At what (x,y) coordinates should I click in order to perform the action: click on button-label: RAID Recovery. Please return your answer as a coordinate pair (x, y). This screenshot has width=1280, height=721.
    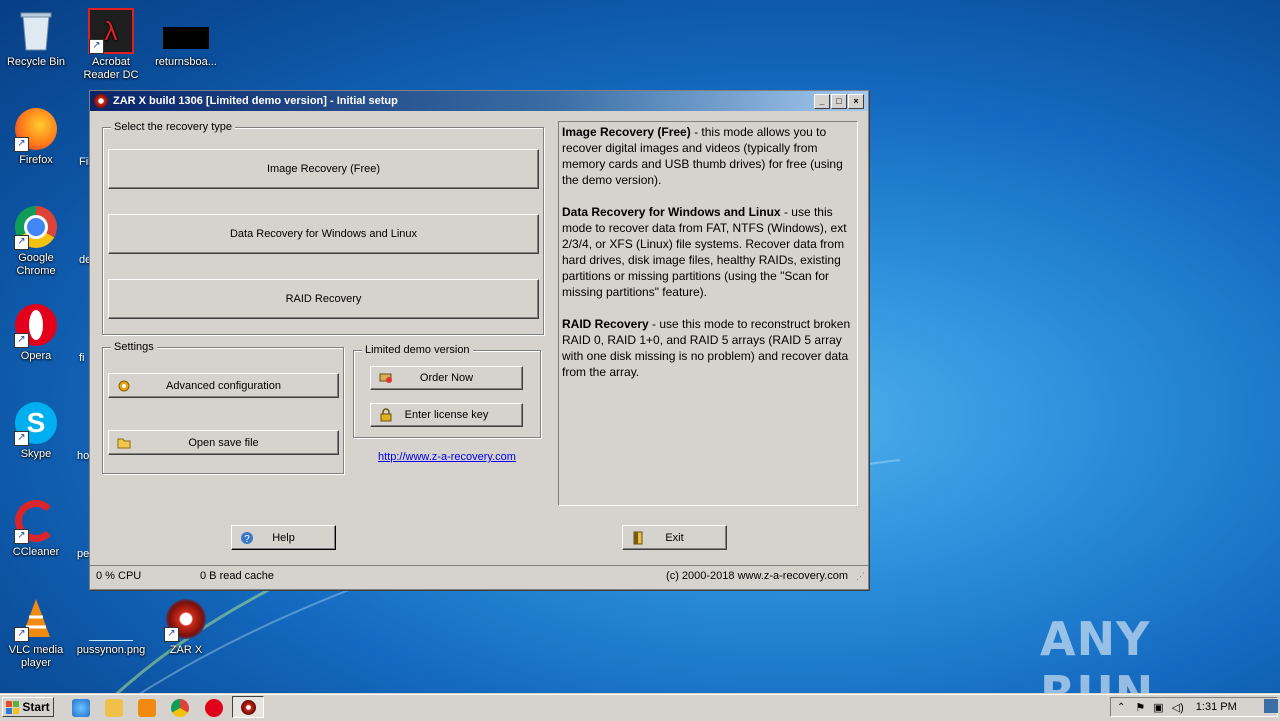
    Looking at the image, I should click on (323, 299).